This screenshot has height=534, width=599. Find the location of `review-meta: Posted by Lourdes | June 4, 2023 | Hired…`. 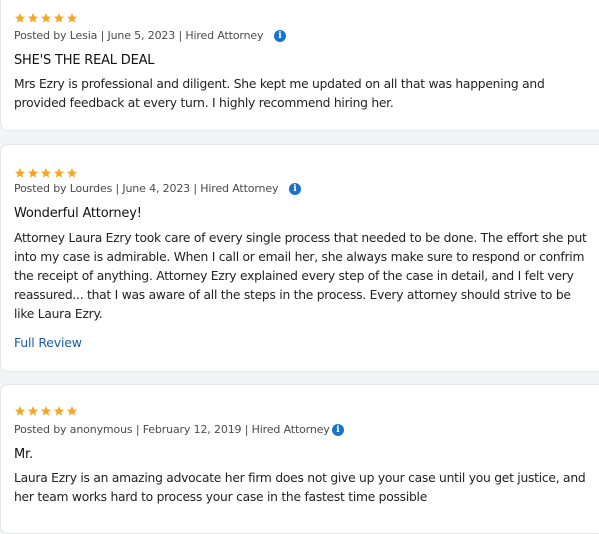

review-meta: Posted by Lourdes | June 4, 2023 | Hired… is located at coordinates (146, 188).